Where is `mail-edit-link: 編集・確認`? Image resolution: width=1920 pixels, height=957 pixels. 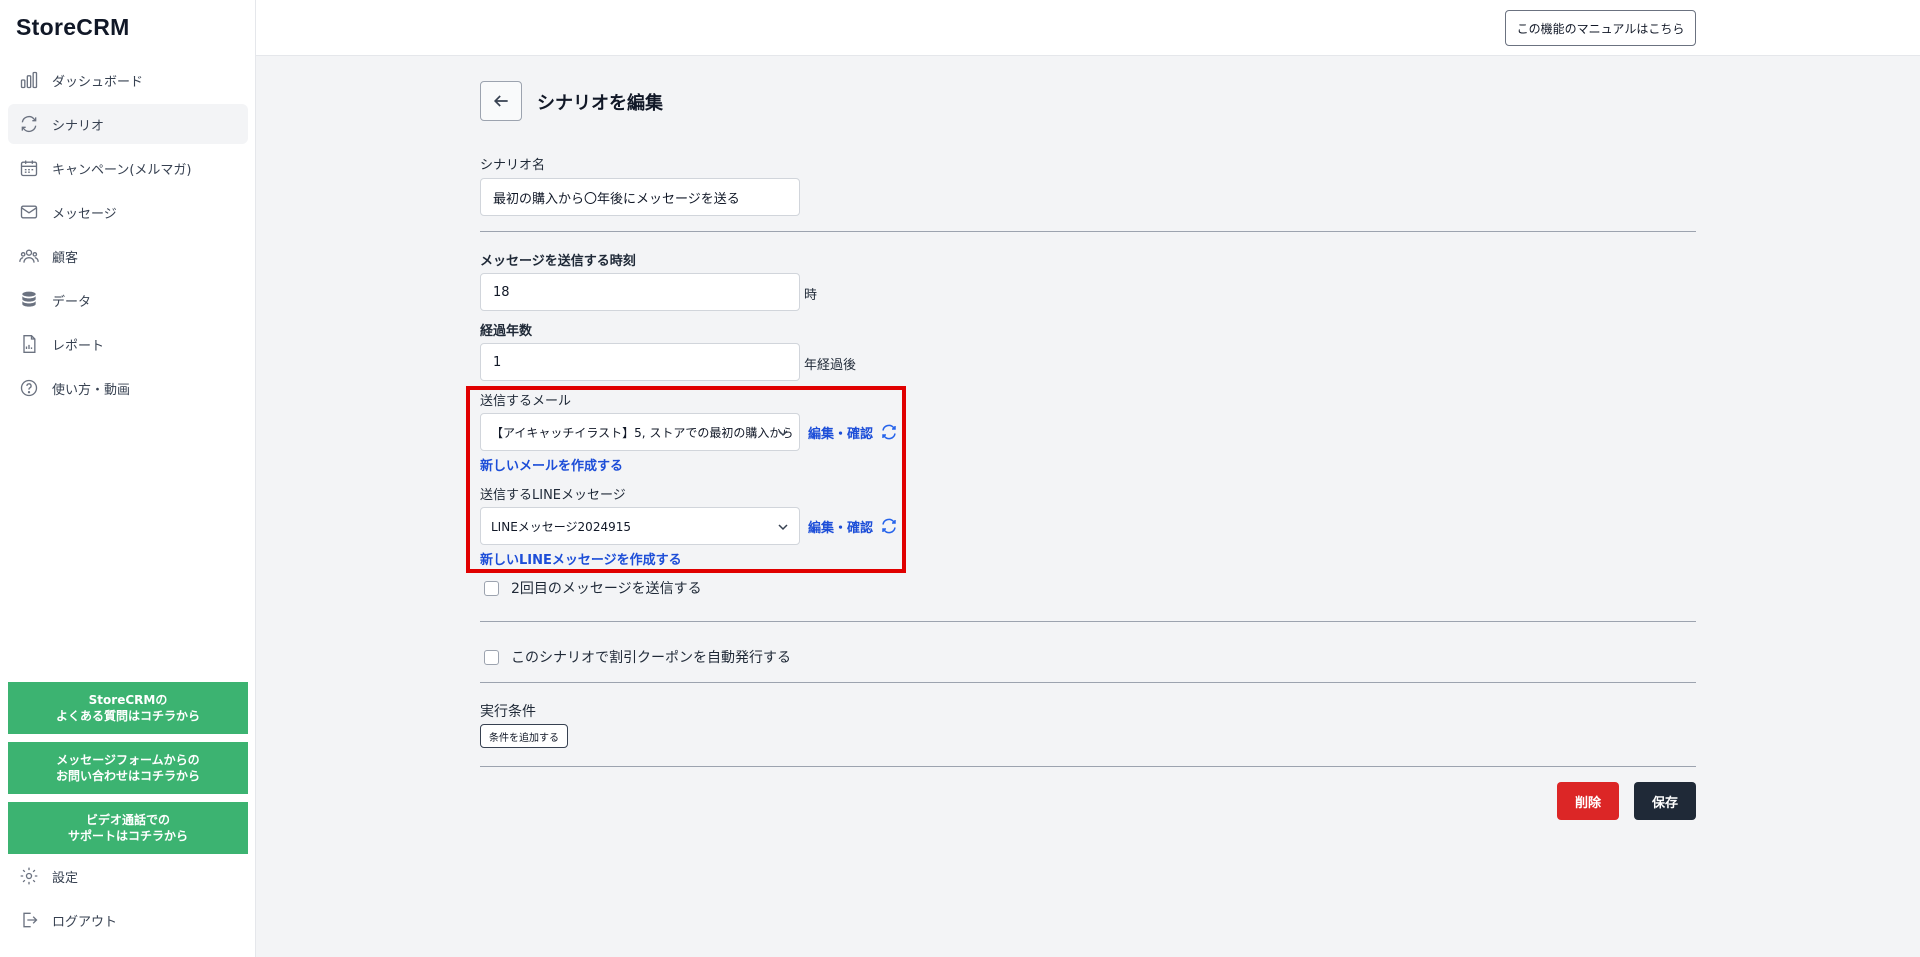 mail-edit-link: 編集・確認 is located at coordinates (840, 432).